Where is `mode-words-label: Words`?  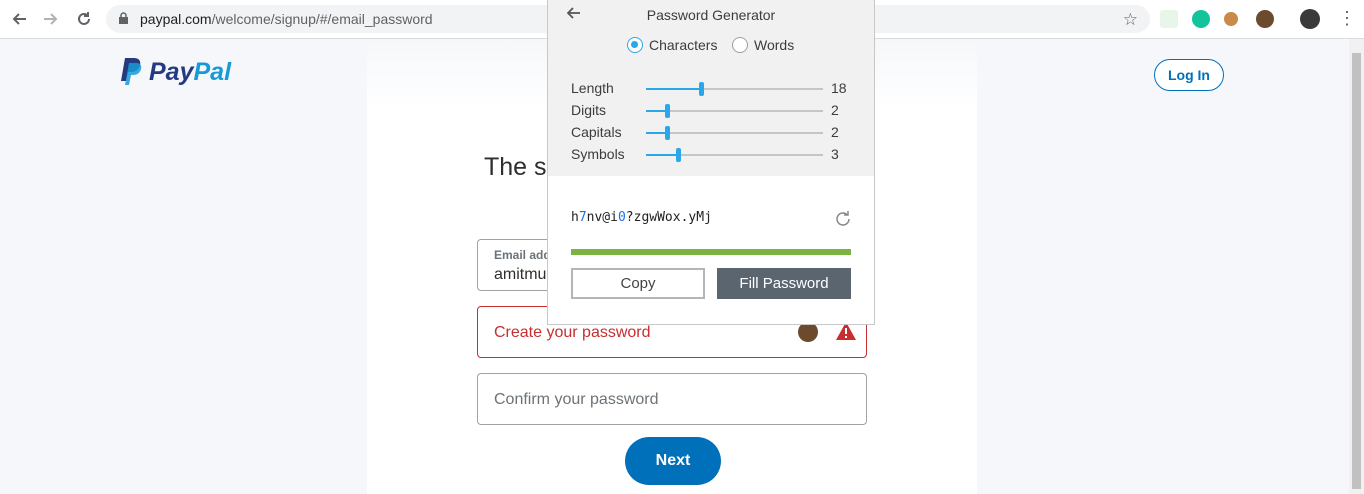
mode-words-label: Words is located at coordinates (774, 45).